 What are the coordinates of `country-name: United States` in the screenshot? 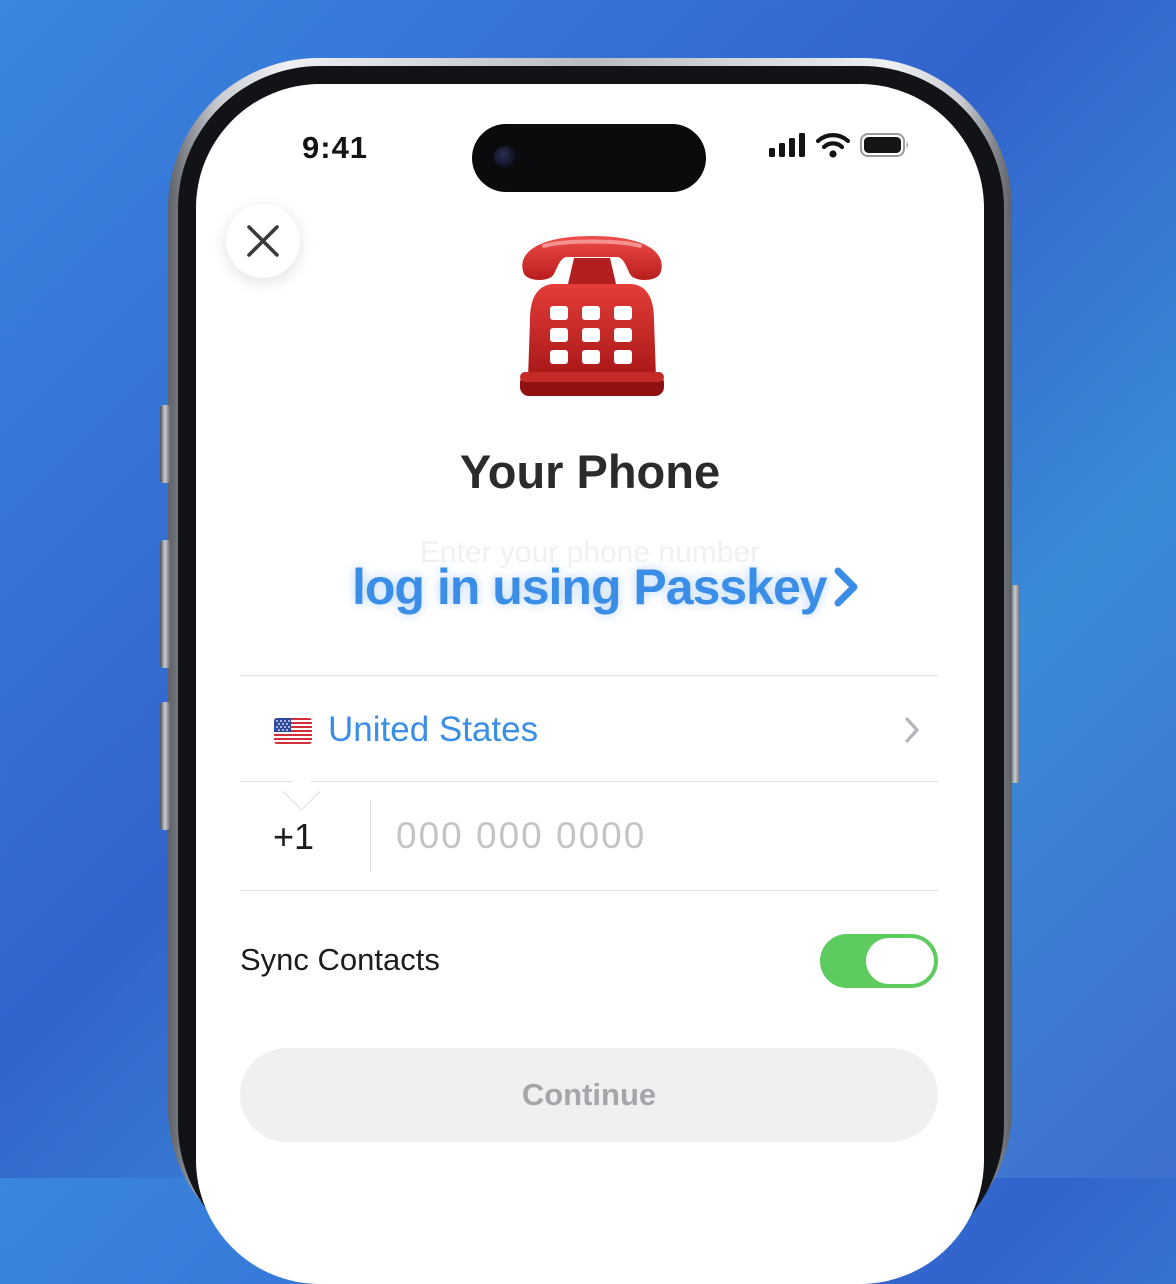 It's located at (433, 729).